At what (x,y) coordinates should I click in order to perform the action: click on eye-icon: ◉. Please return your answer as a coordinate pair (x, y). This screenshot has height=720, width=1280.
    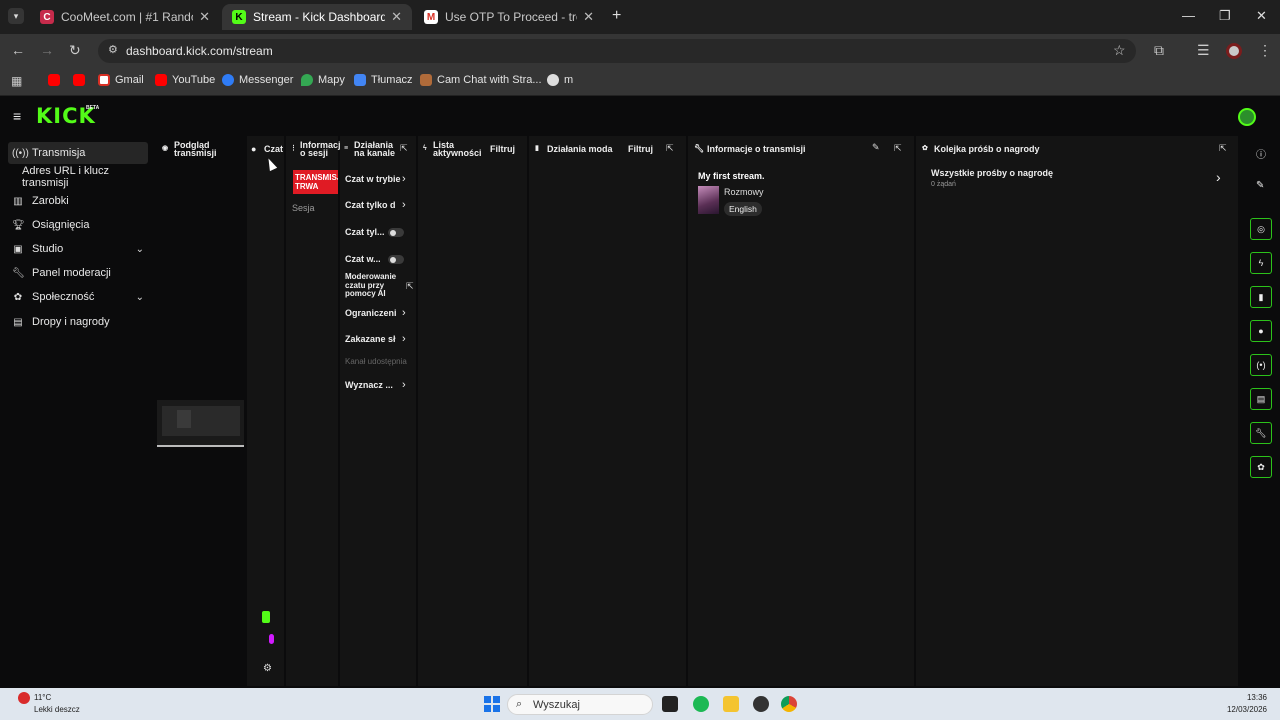
    Looking at the image, I should click on (165, 148).